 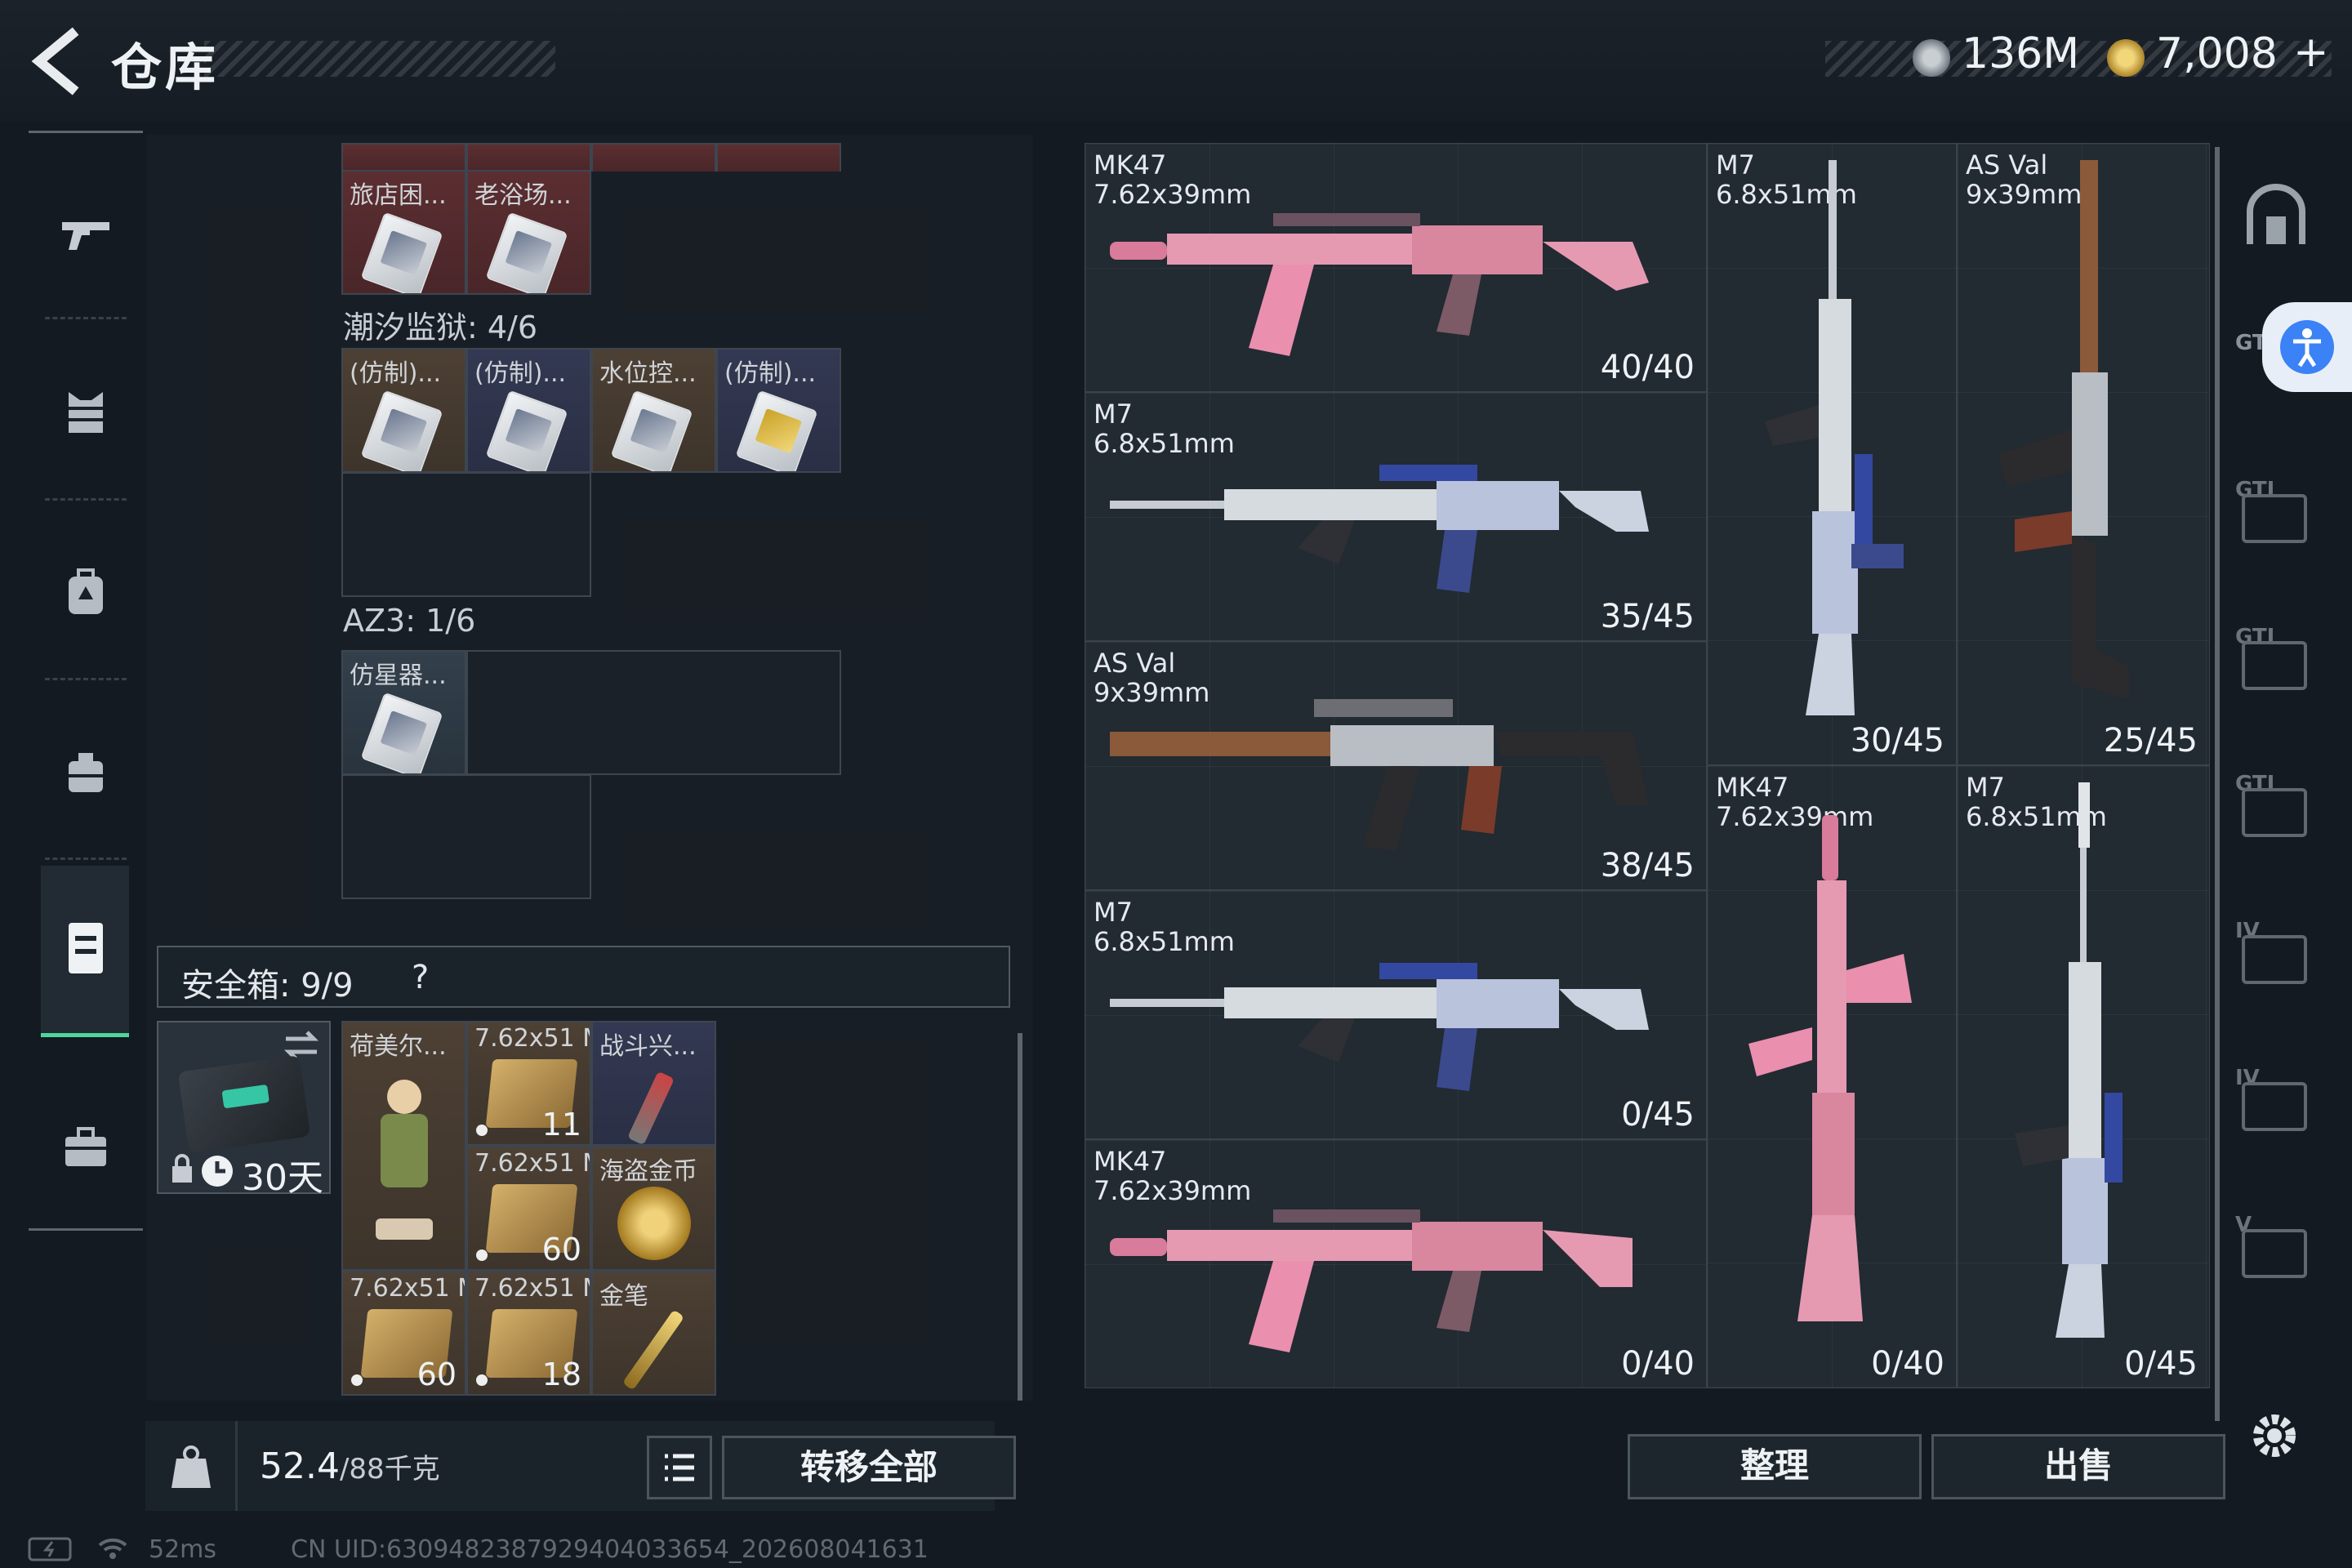 I want to click on left-nav, so click(x=86, y=682).